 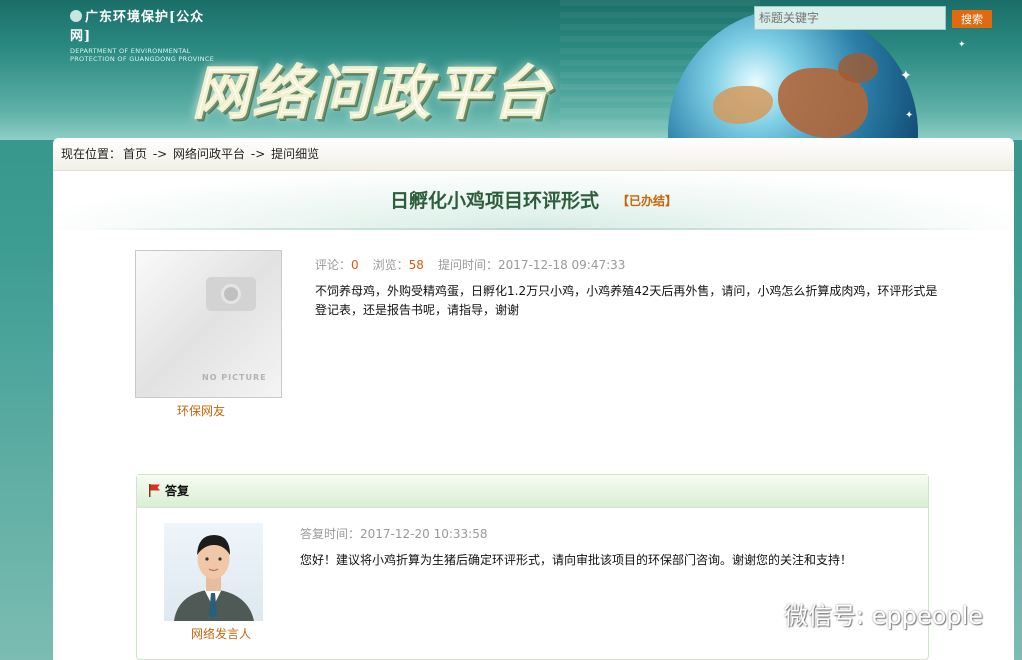 I want to click on question-title: 日孵化小鸡项目环评形式, so click(x=494, y=201).